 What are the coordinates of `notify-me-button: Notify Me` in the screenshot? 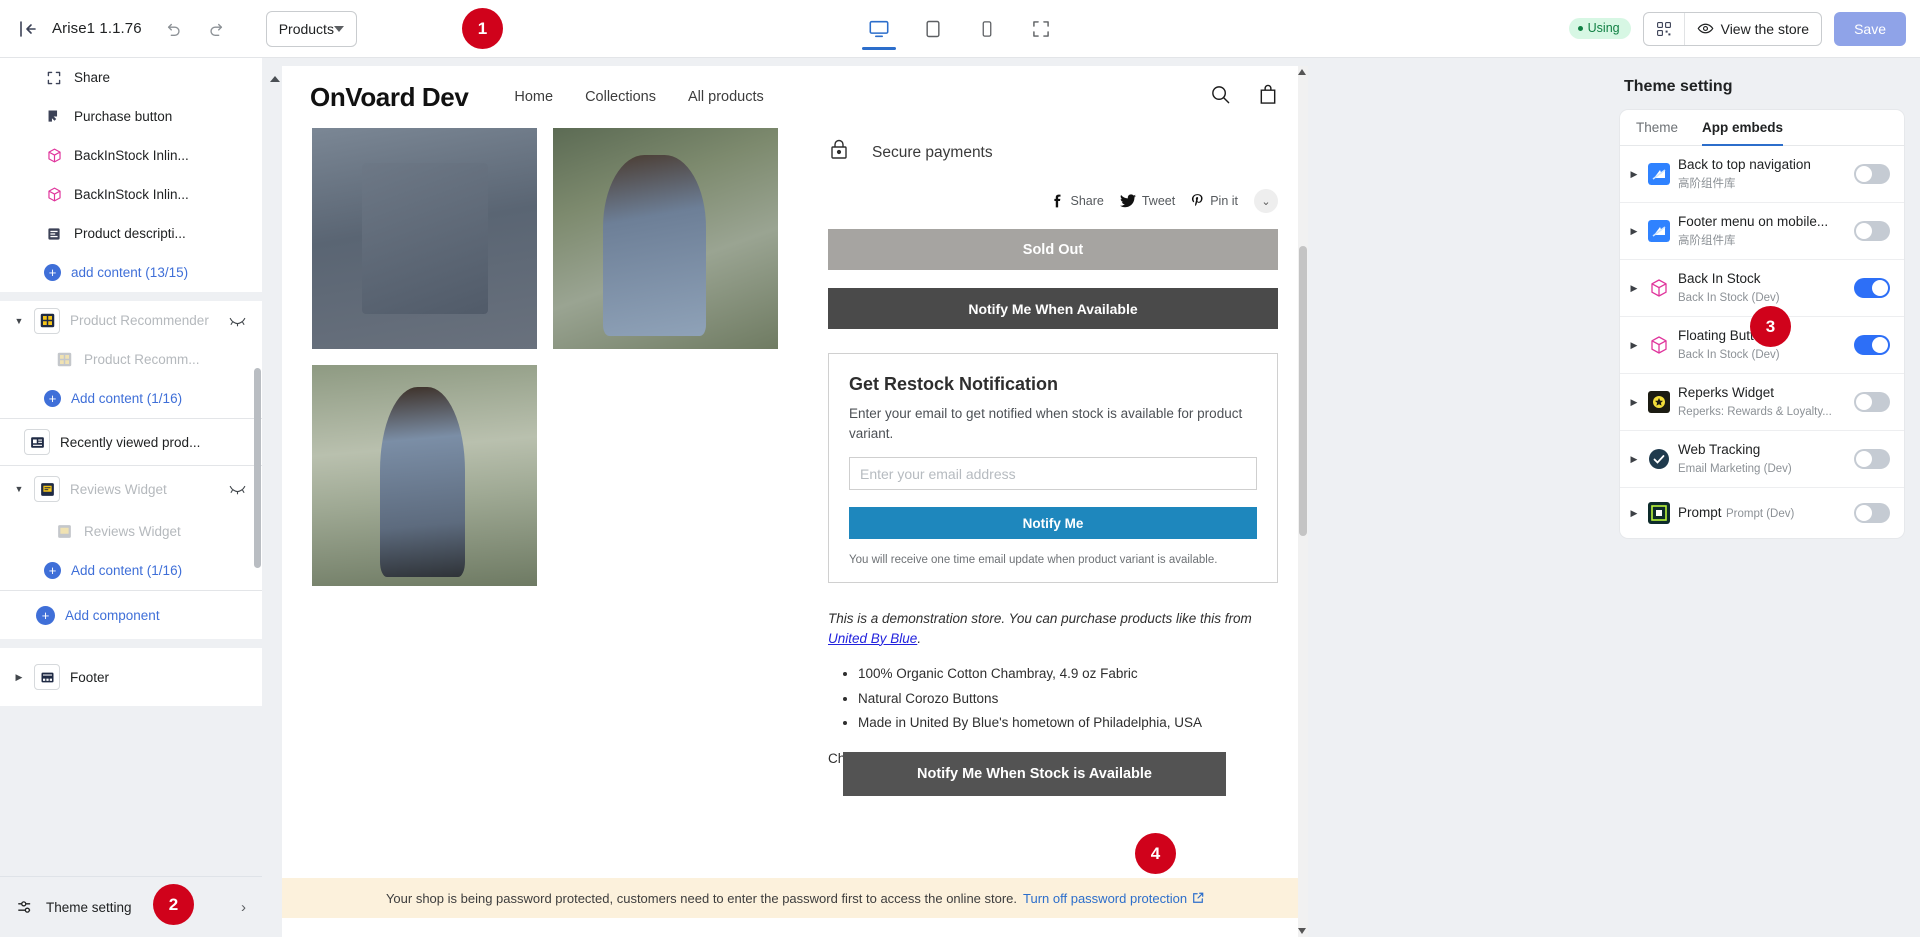 It's located at (1053, 523).